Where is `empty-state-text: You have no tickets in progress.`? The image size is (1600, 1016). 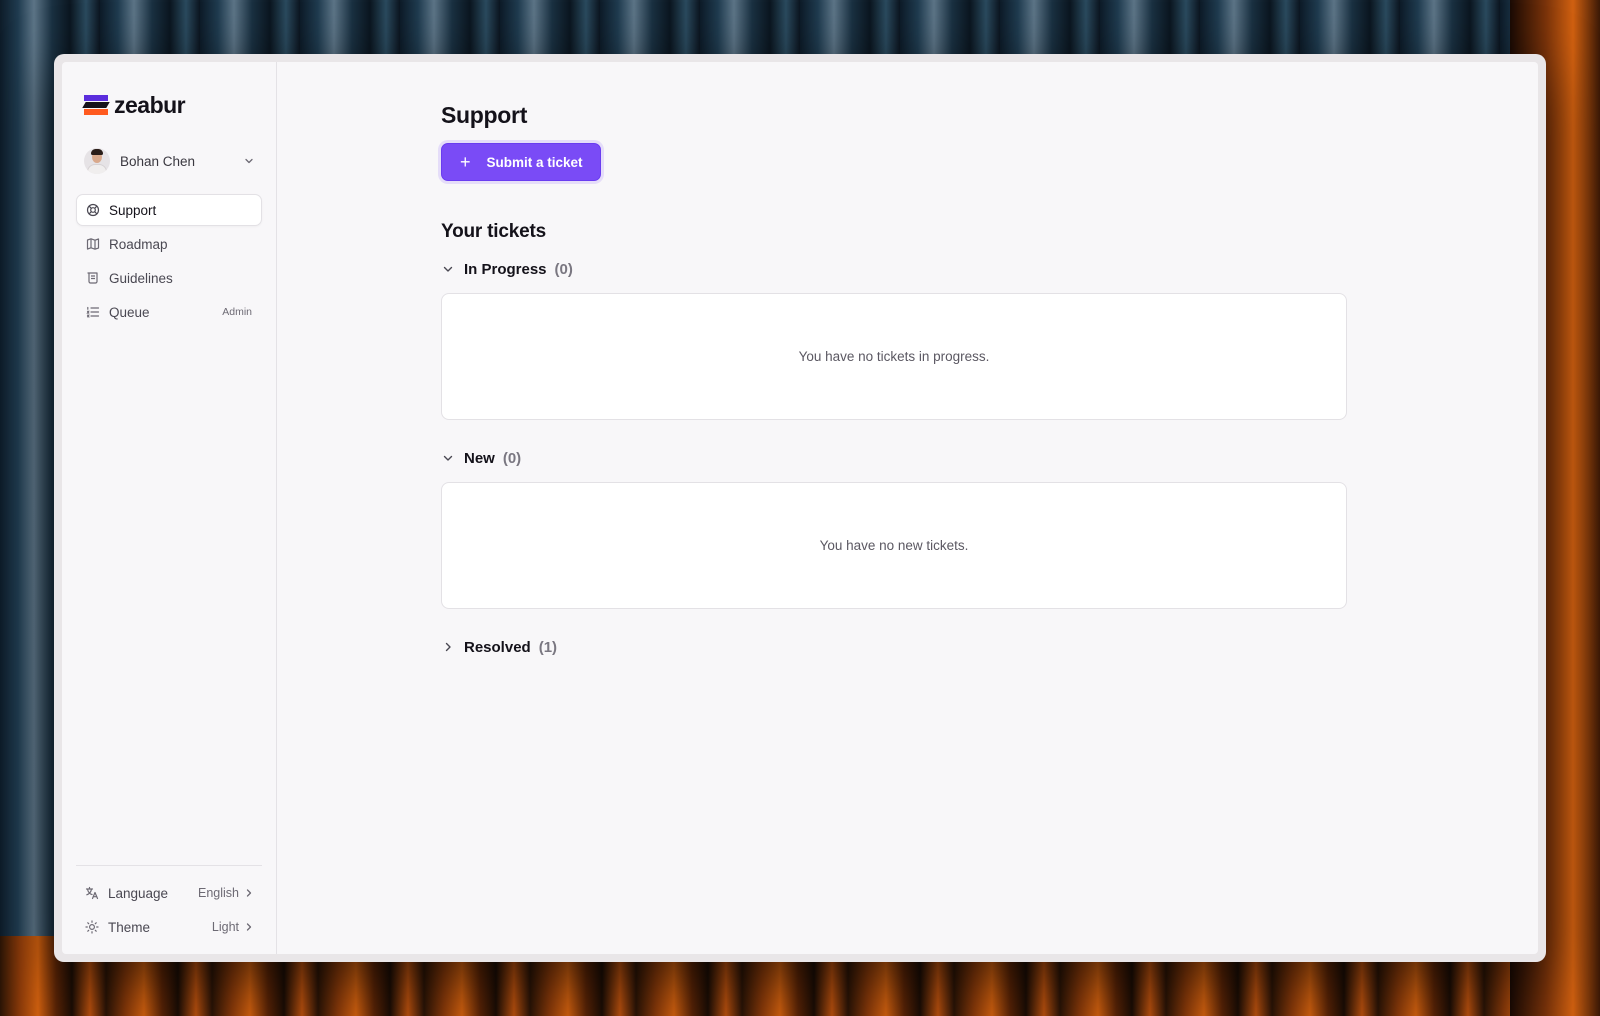
empty-state-text: You have no tickets in progress. is located at coordinates (894, 356).